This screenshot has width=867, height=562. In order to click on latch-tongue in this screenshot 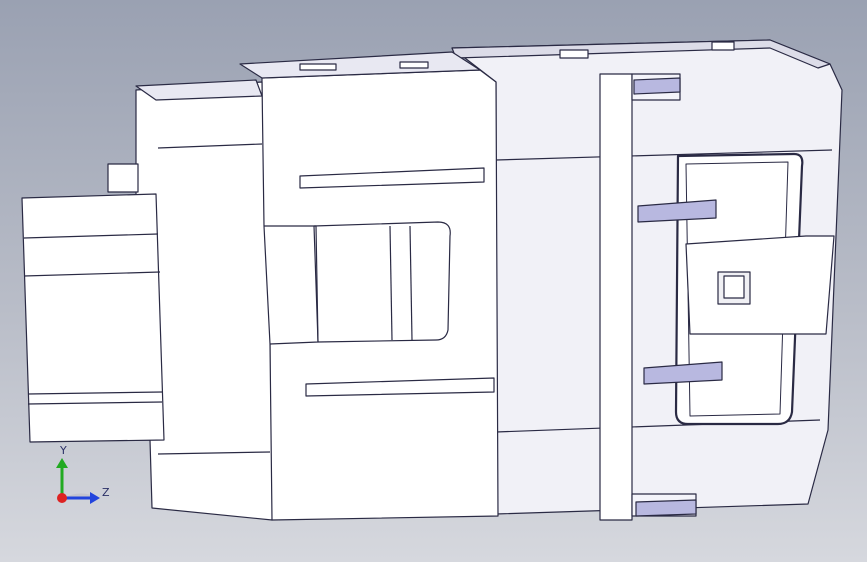, I will do `click(760, 285)`.